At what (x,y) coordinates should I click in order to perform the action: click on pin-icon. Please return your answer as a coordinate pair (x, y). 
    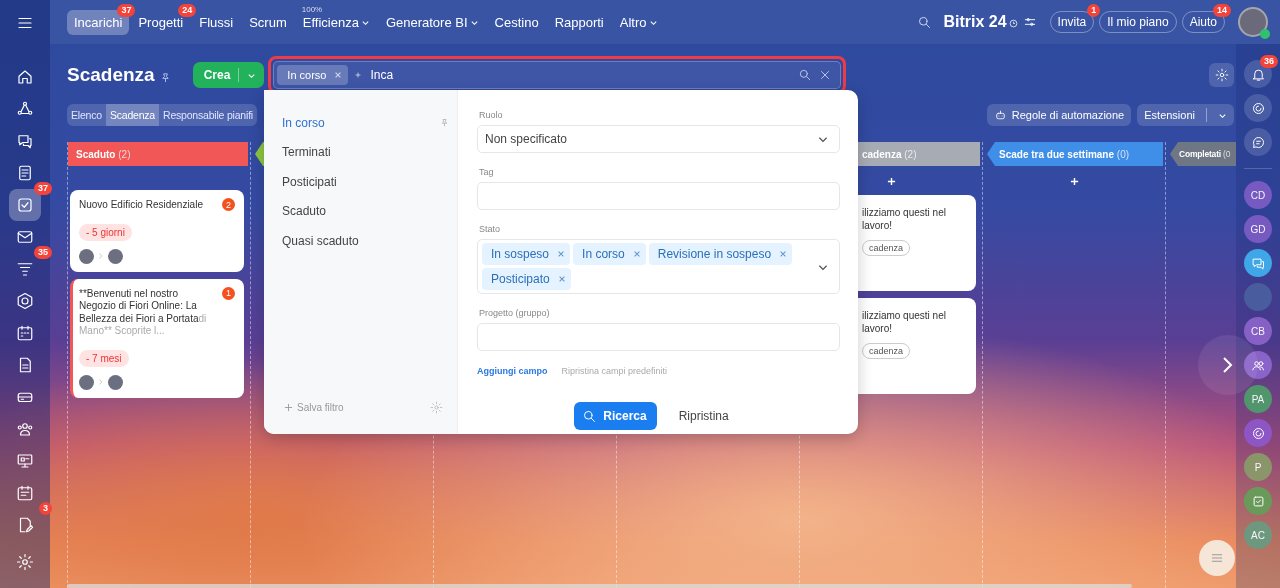
    Looking at the image, I should click on (165, 77).